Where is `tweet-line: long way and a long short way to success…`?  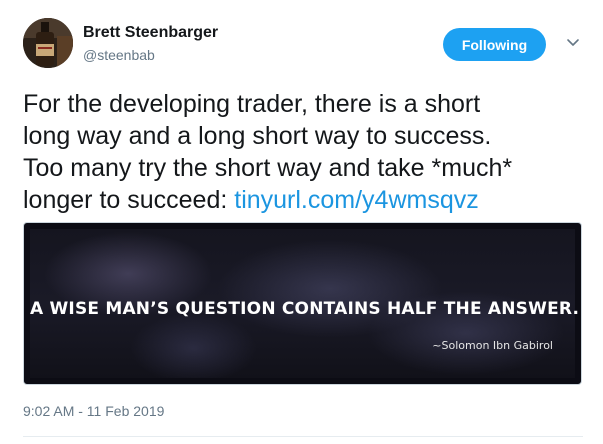
tweet-line: long way and a long short way to success… is located at coordinates (257, 136).